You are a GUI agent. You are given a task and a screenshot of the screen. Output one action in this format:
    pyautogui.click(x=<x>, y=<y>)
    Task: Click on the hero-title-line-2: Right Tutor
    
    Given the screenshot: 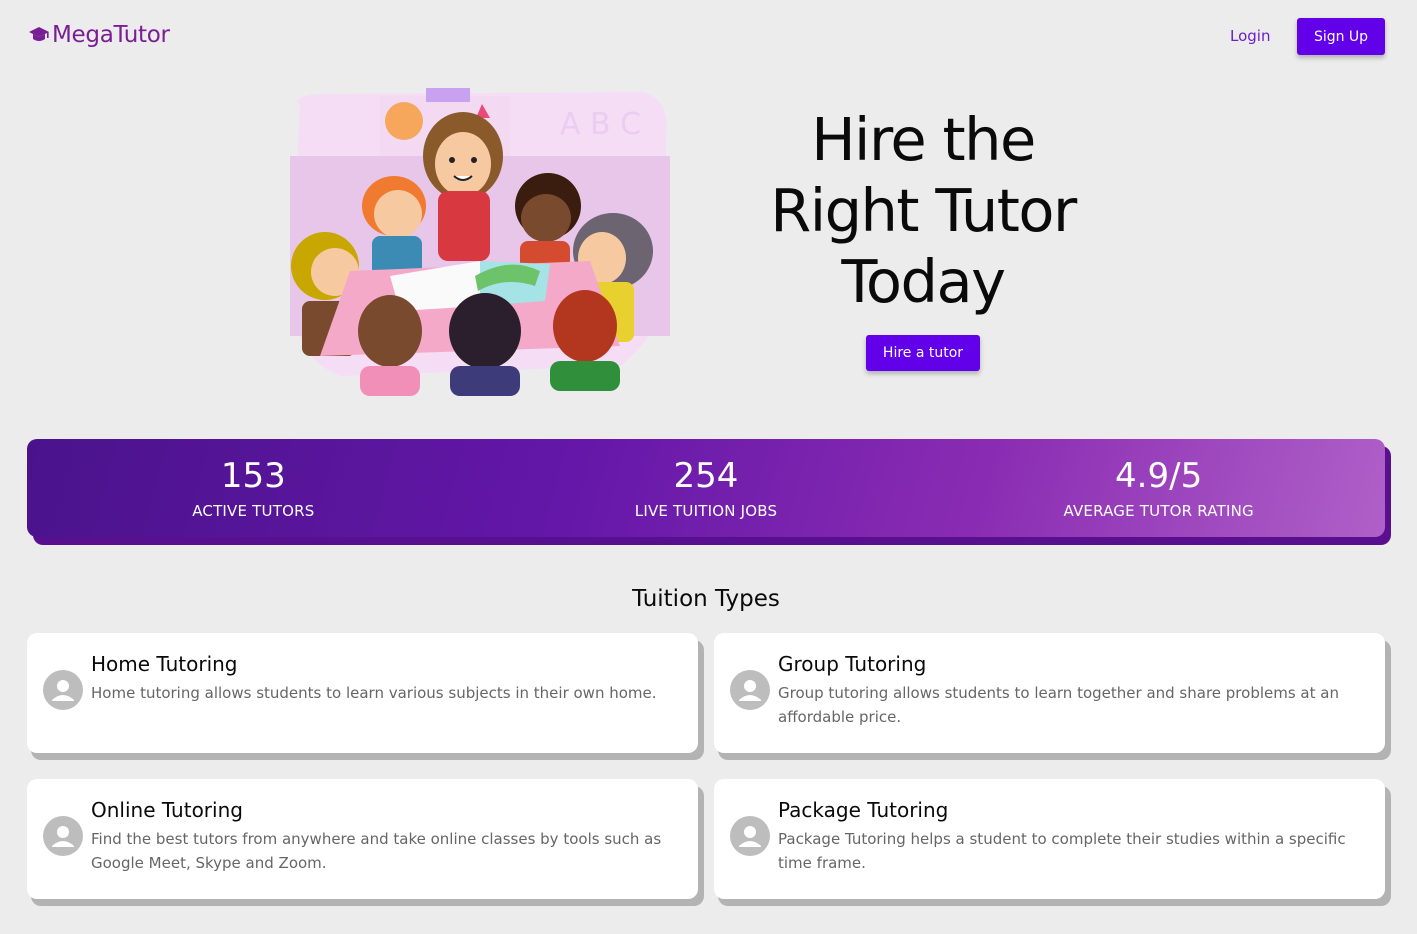 What is the action you would take?
    pyautogui.click(x=923, y=210)
    